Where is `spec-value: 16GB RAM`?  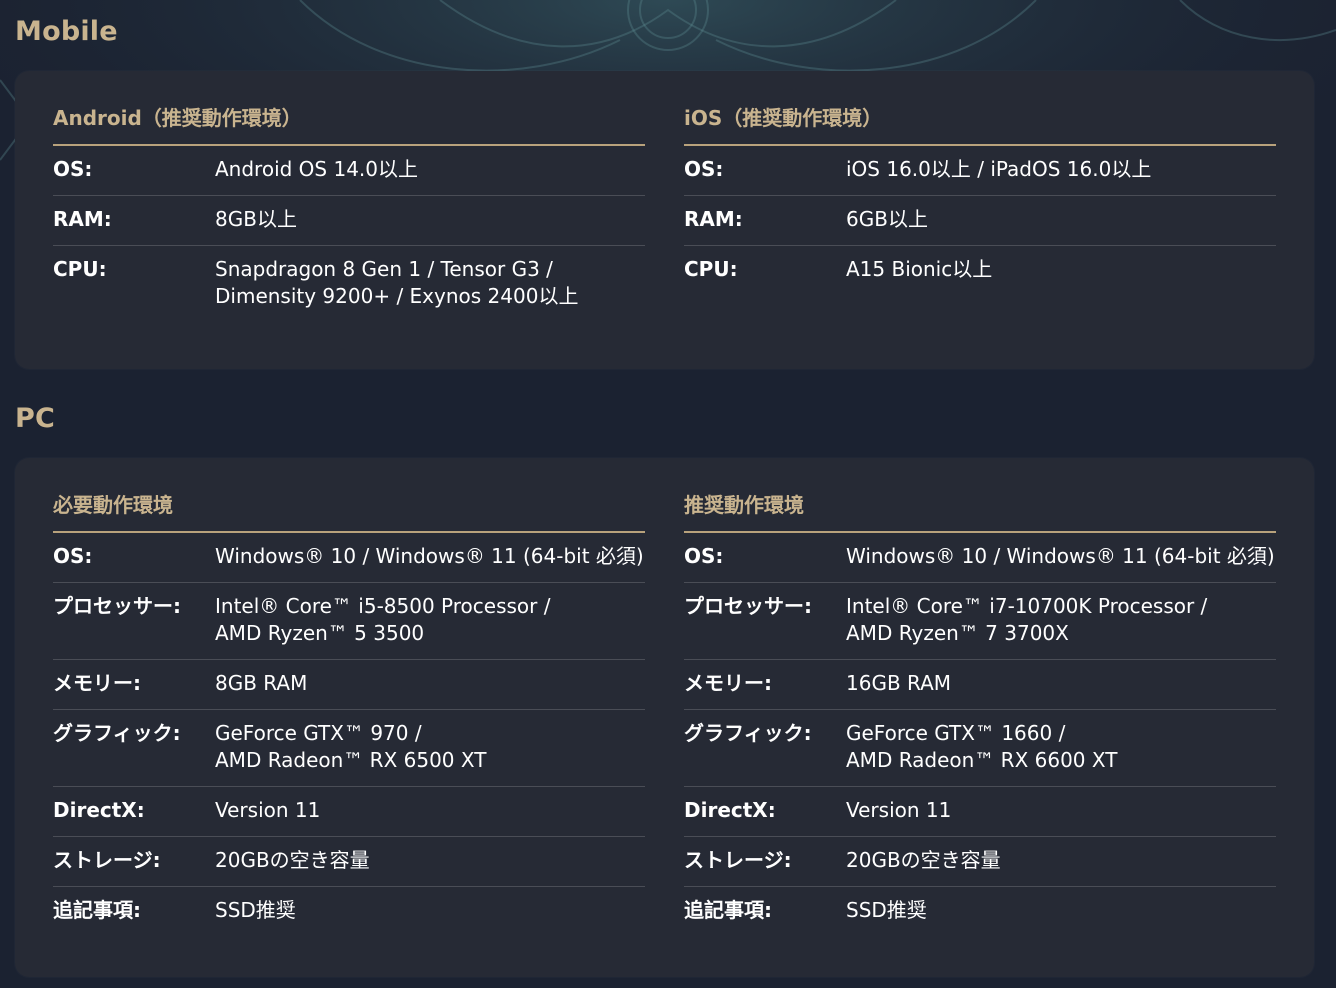 spec-value: 16GB RAM is located at coordinates (899, 683).